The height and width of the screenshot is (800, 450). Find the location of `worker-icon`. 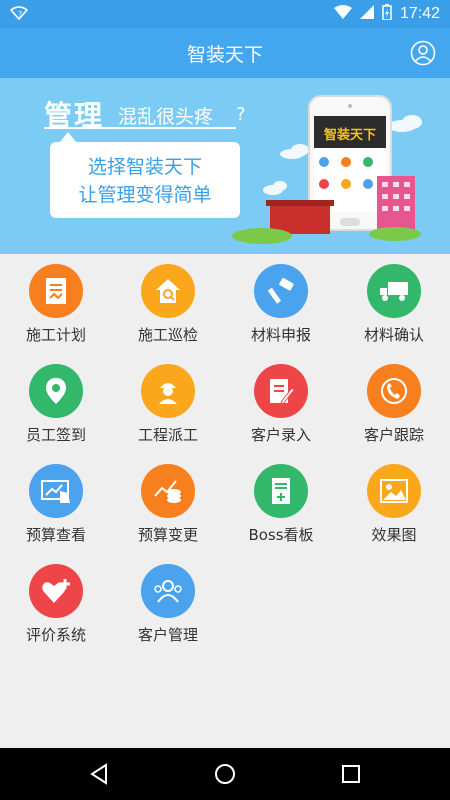

worker-icon is located at coordinates (168, 391).